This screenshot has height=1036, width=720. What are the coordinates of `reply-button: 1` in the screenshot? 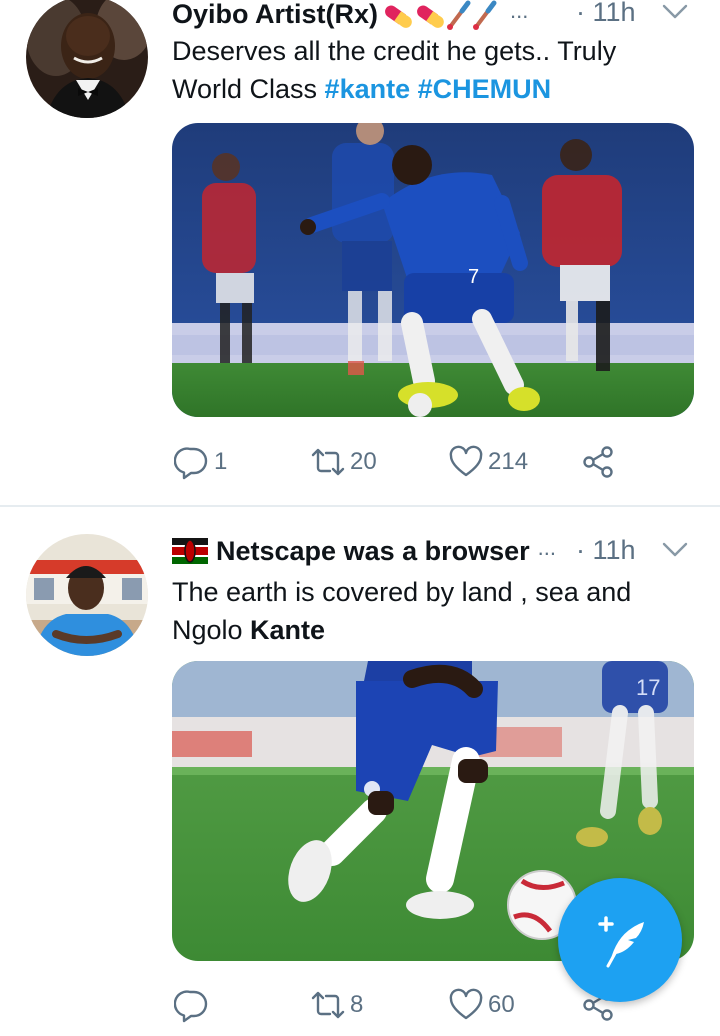 It's located at (200, 462).